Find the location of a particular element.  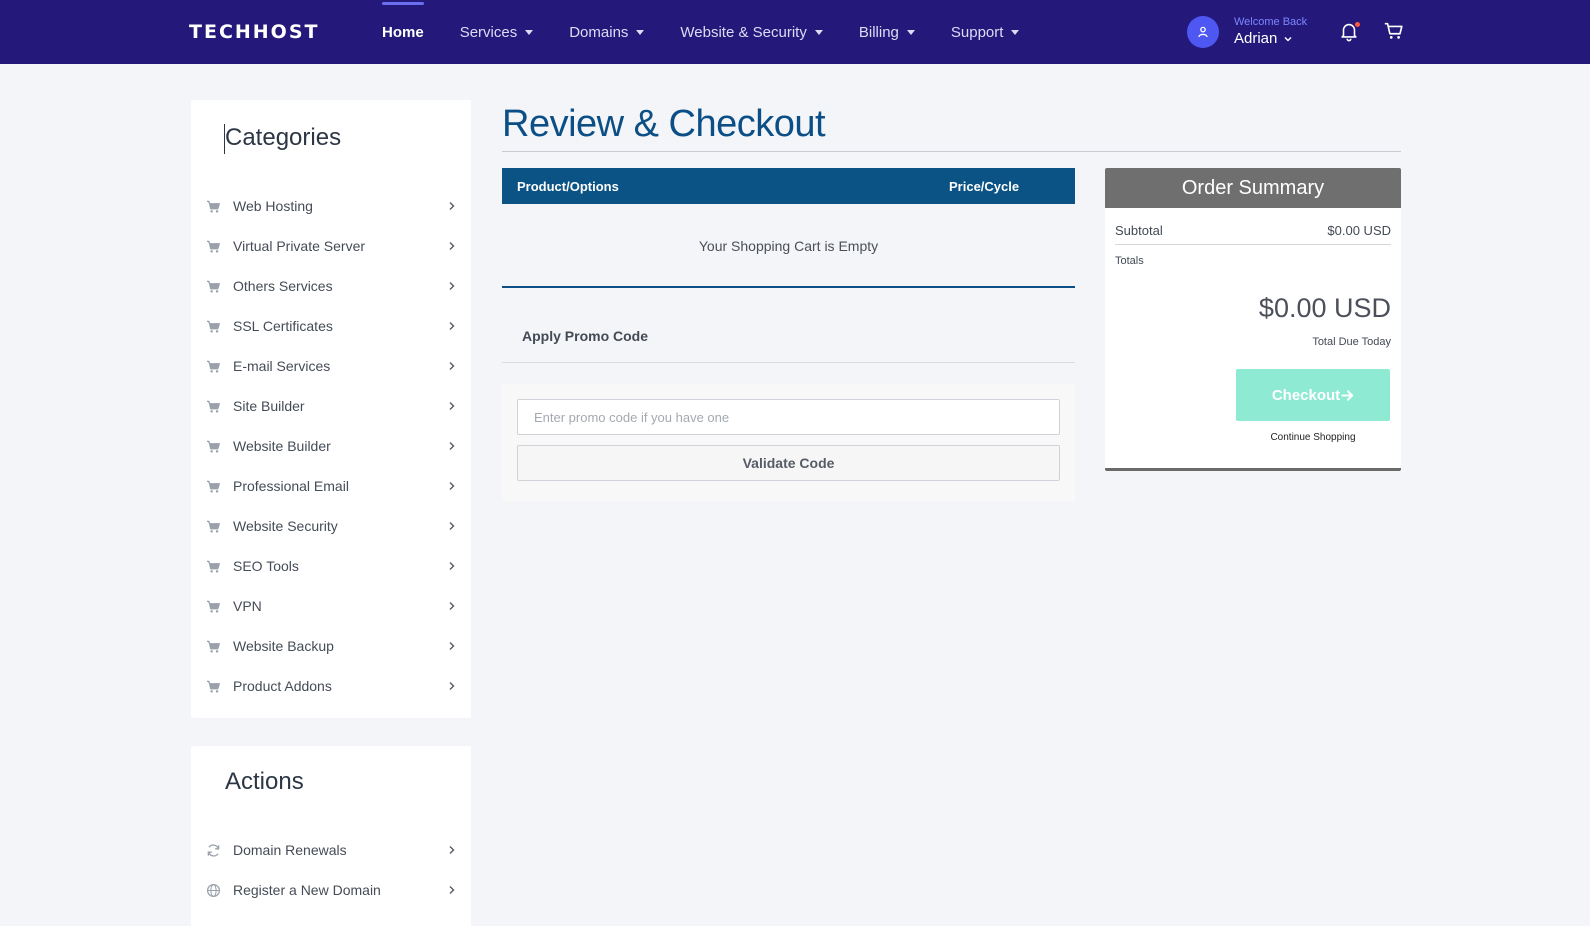

sidebar-item-label: Domain Renewals is located at coordinates (290, 850).